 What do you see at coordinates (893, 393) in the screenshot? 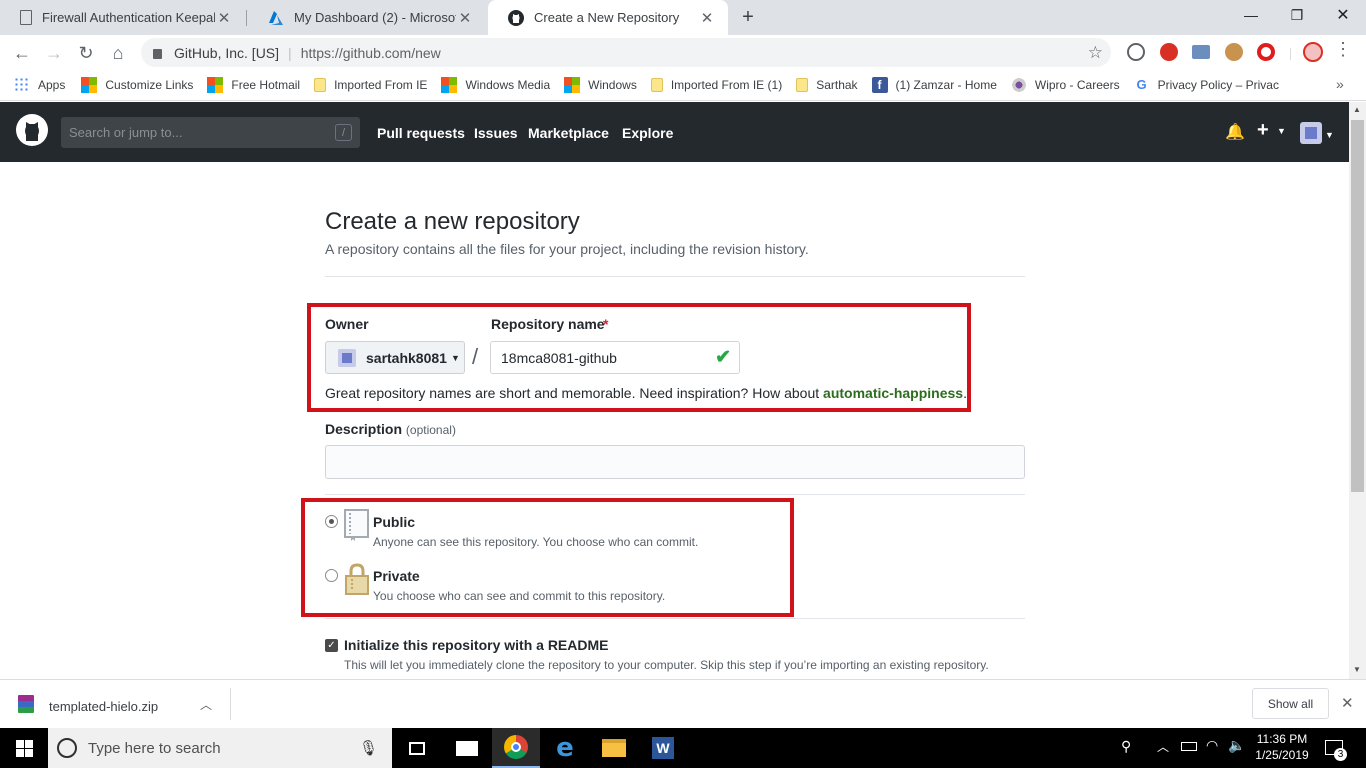
I see `suggested-name-link: automatic-happiness` at bounding box center [893, 393].